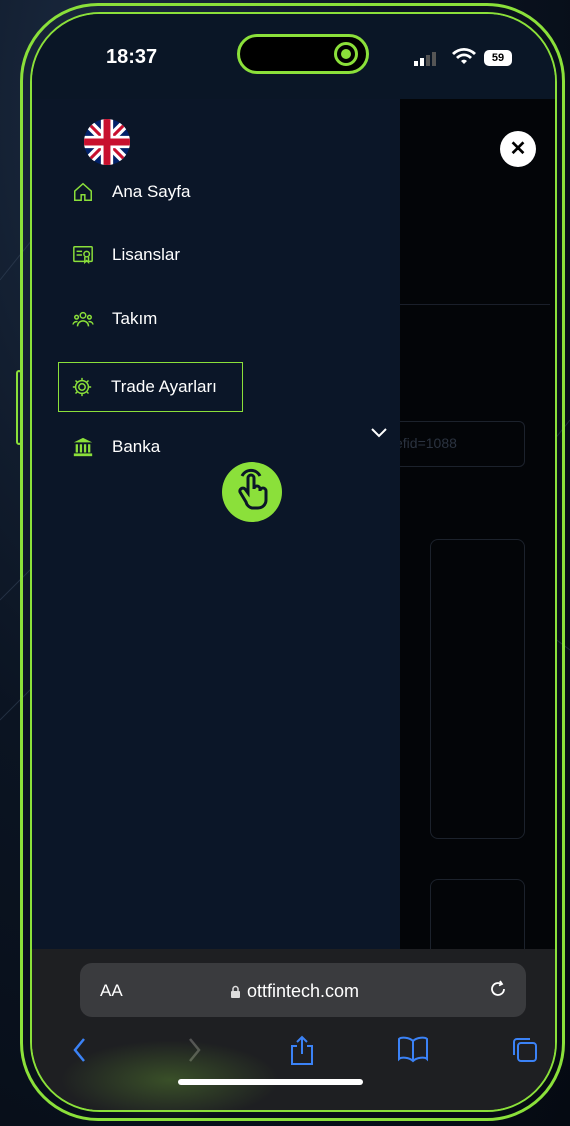  What do you see at coordinates (151, 191) in the screenshot?
I see `menu-item-label: Ana Sayfa` at bounding box center [151, 191].